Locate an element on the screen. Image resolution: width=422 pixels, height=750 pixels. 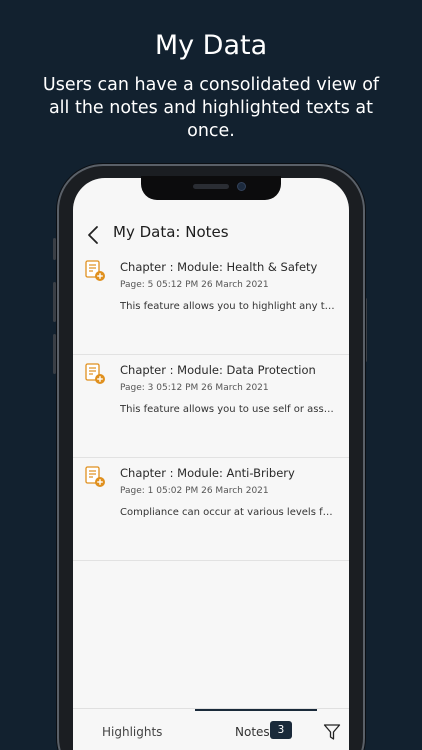
note-title: Chapter : Module: Anti-Bribery is located at coordinates (207, 473).